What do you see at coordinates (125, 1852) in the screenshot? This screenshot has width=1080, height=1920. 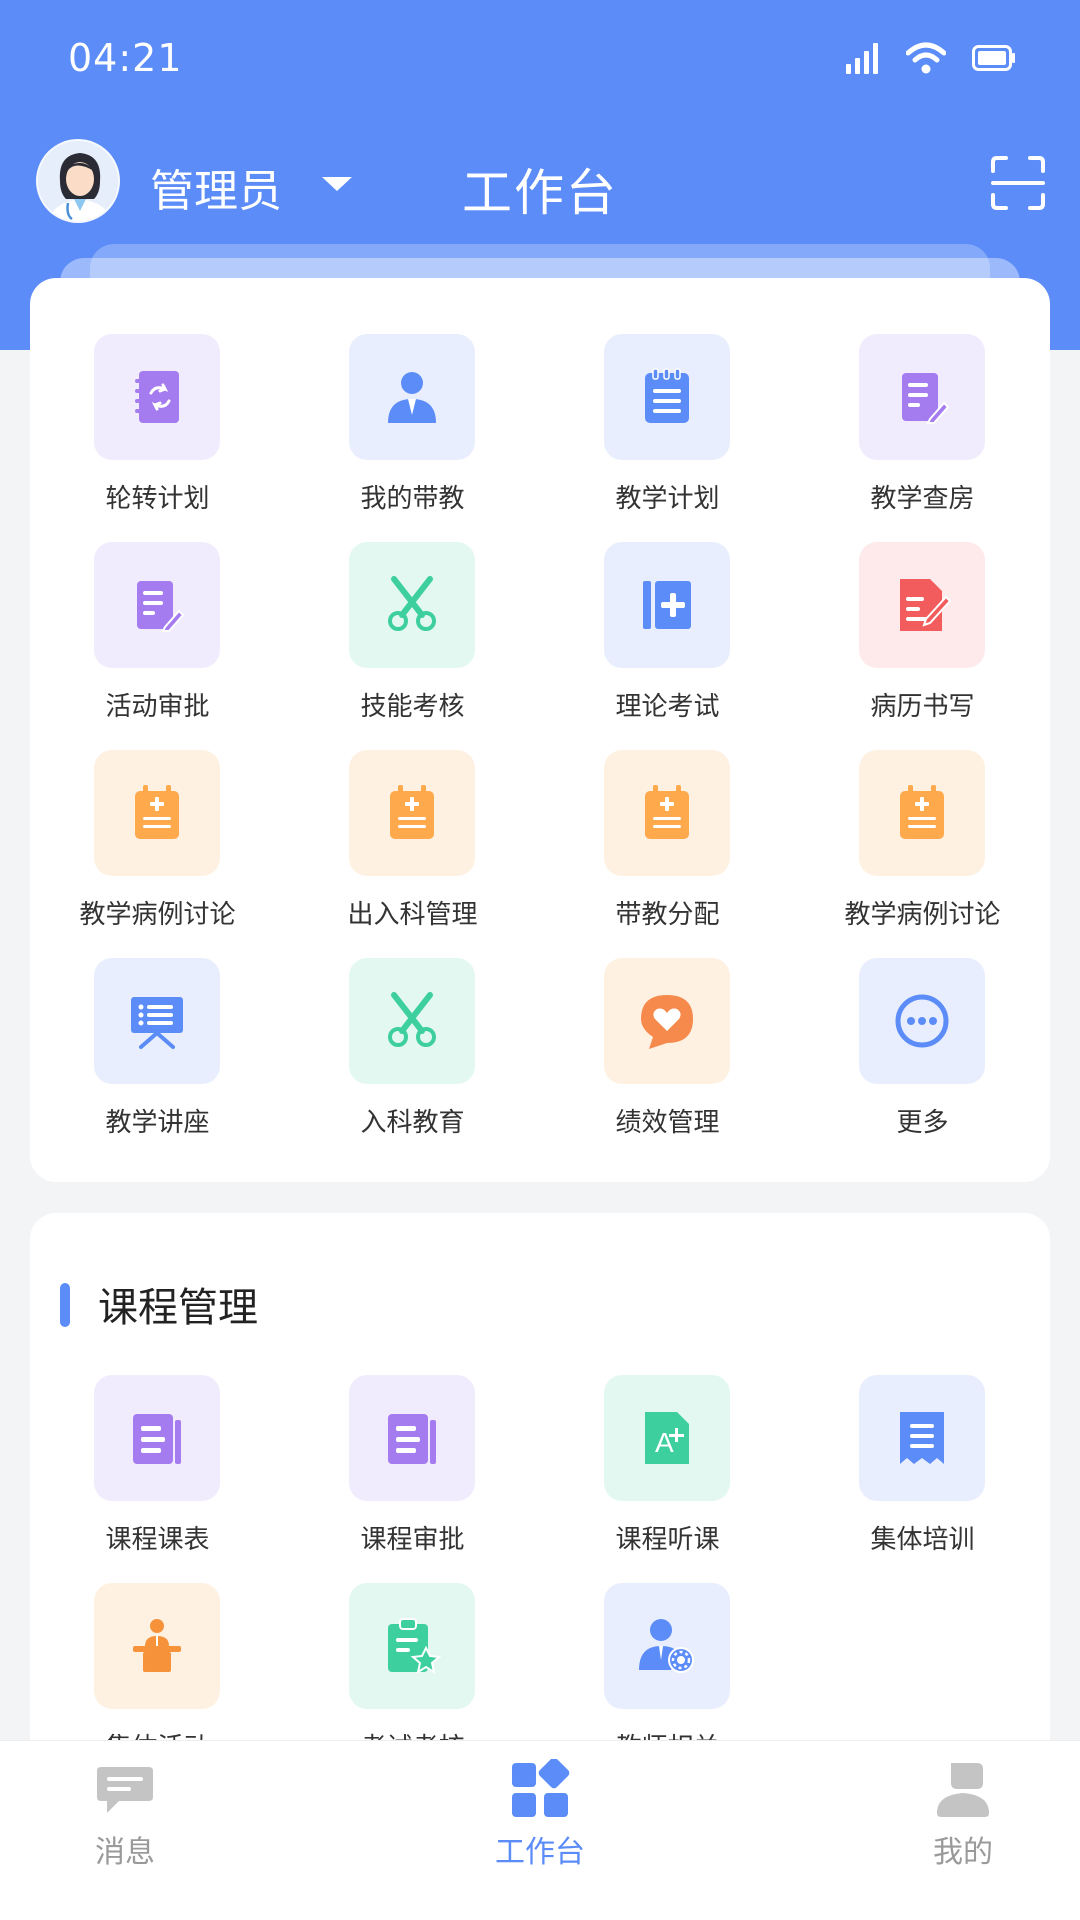 I see `tab-label: 消息` at bounding box center [125, 1852].